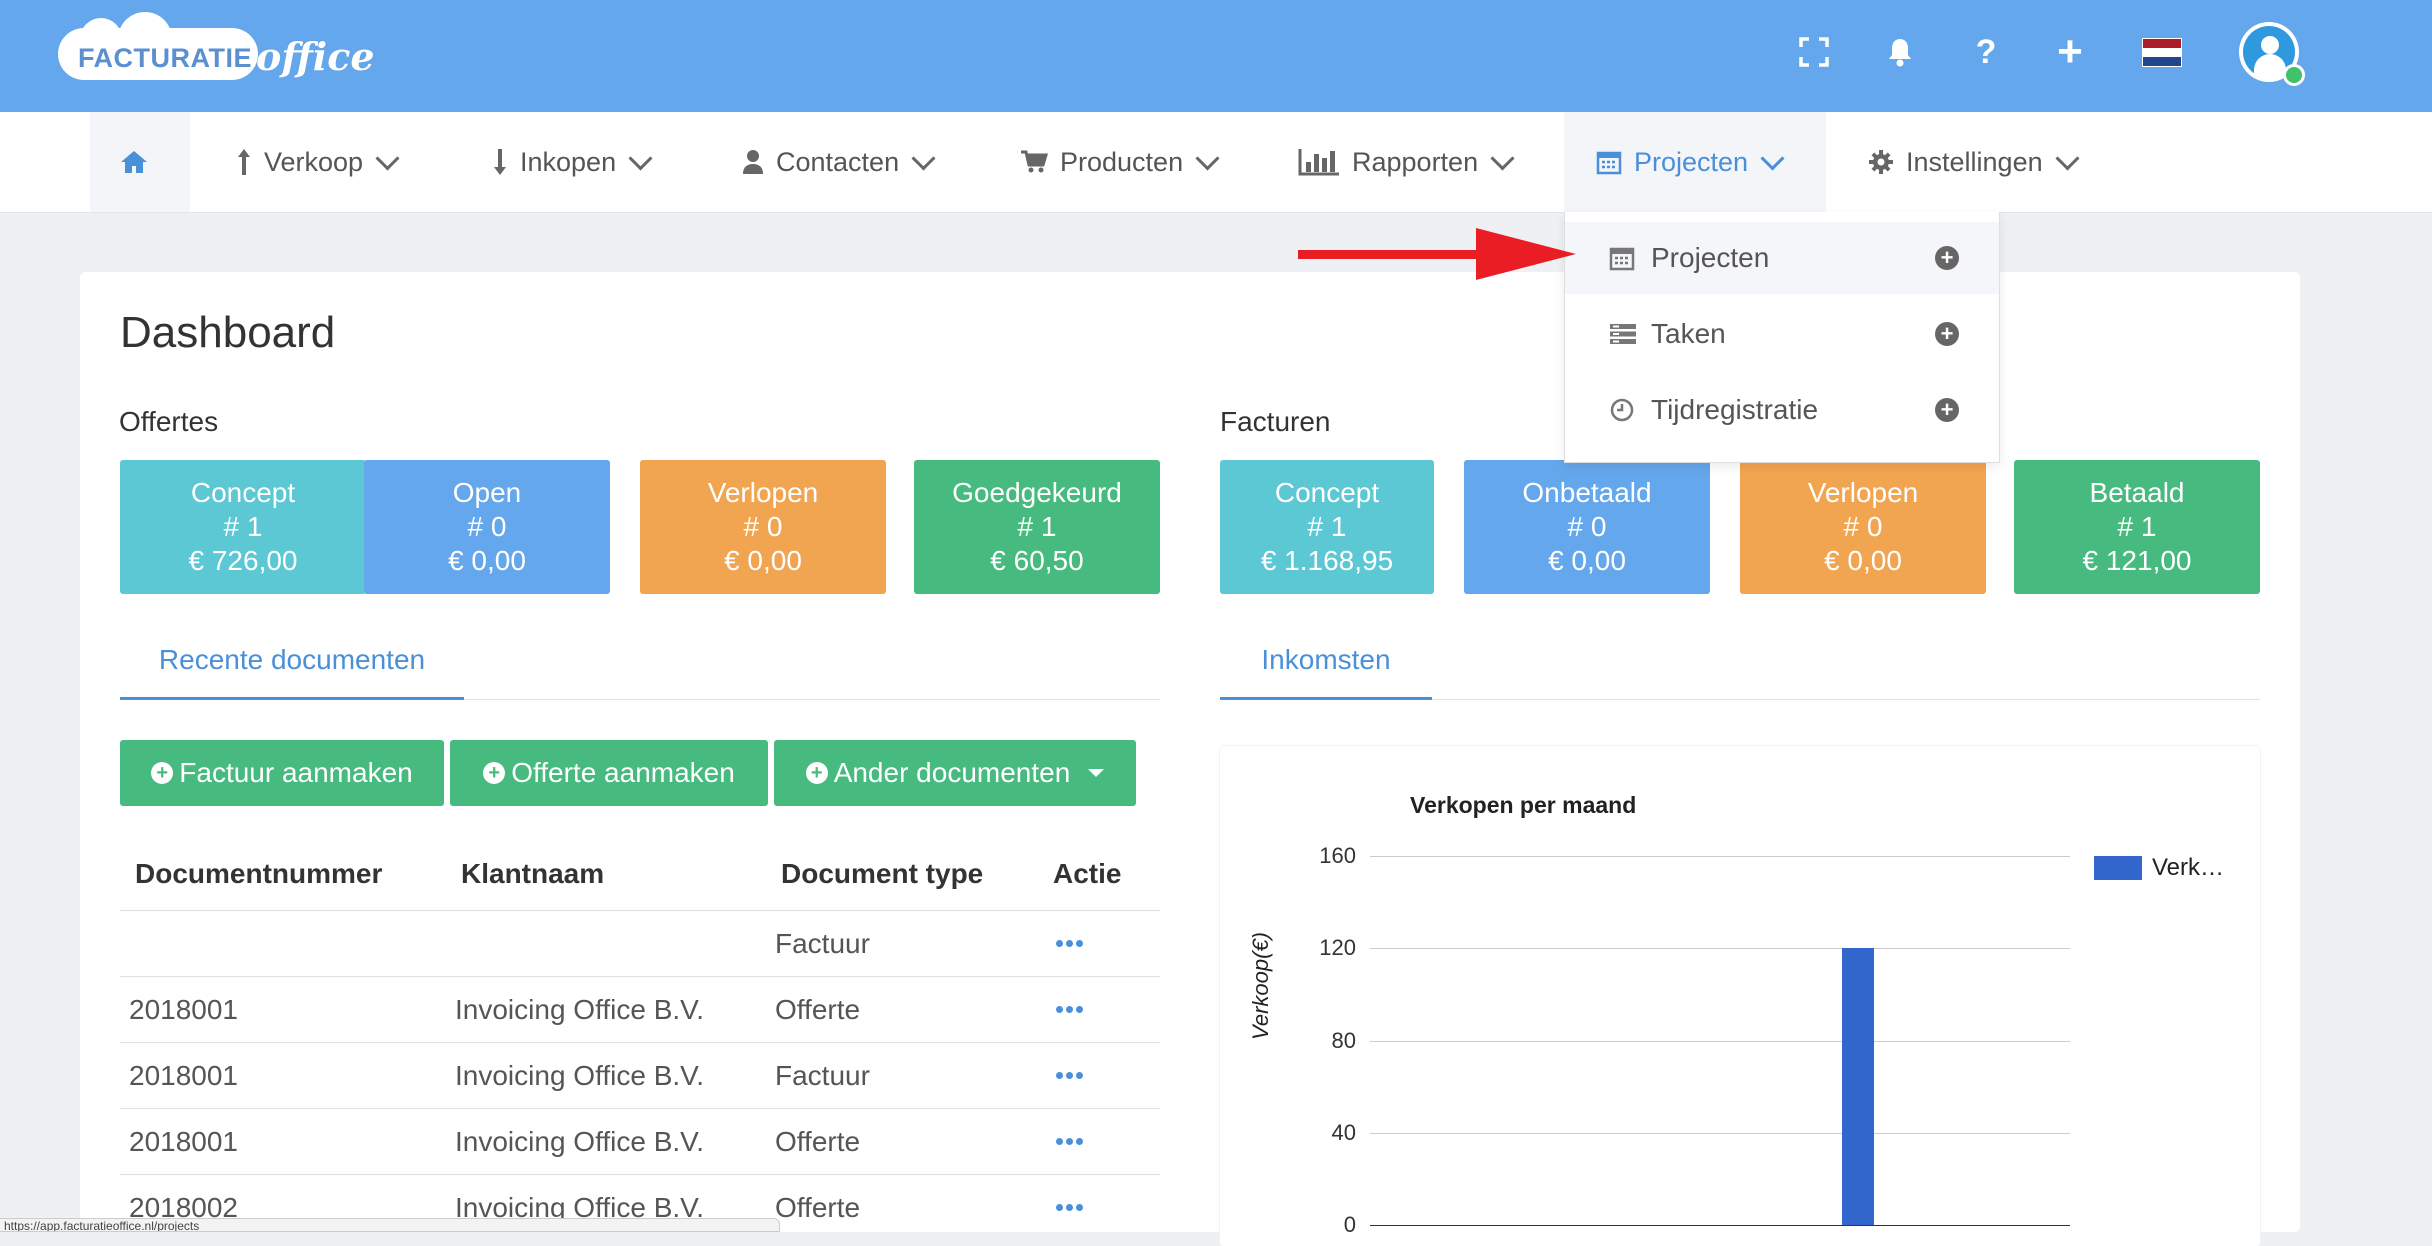 This screenshot has width=2432, height=1246. I want to click on dropdown-item-tijdregistratie: Tijdregistratie +, so click(1782, 410).